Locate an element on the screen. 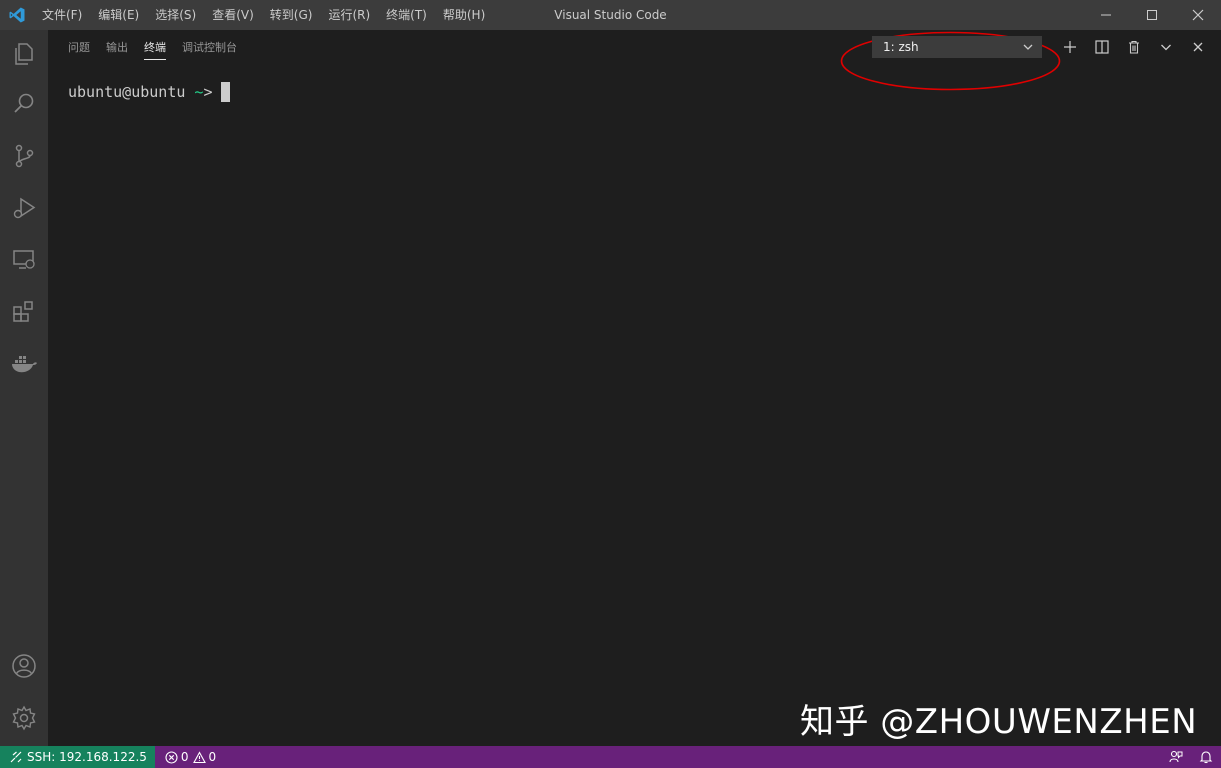 This screenshot has height=768, width=1221. run-debug-button is located at coordinates (24, 208).